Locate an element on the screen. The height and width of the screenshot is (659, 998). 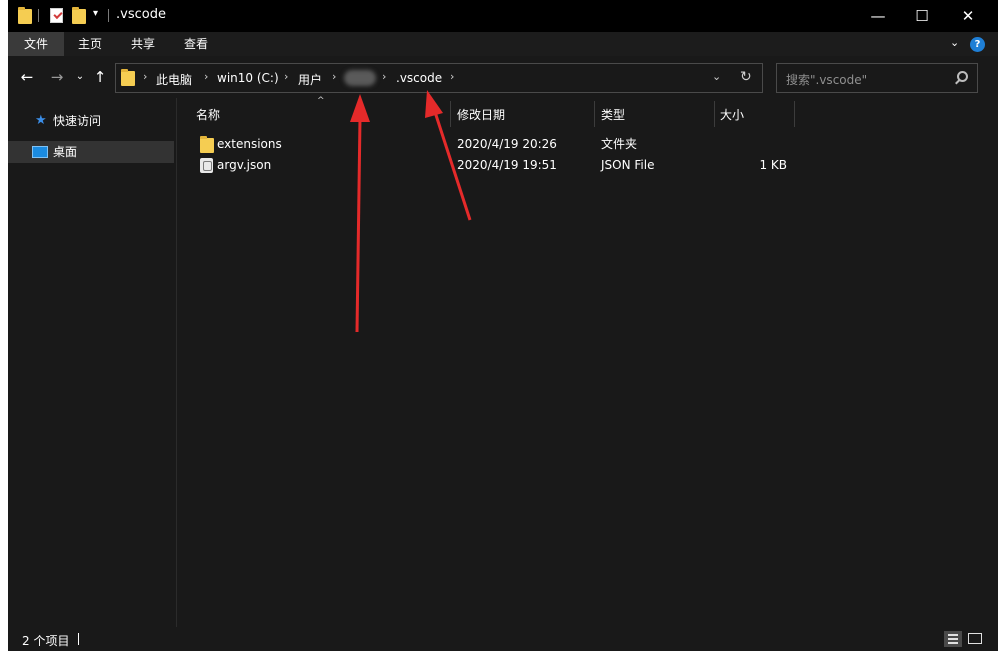
forward-arrow-icon: → is located at coordinates (57, 77).